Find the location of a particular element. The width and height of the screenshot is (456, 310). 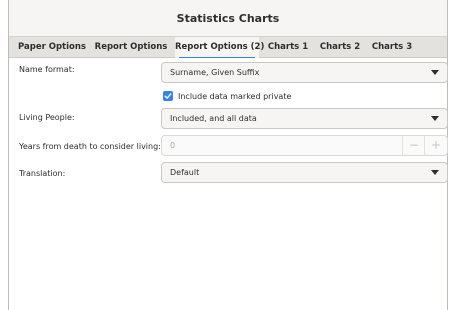

living-people-dropdown: Included, and all data is located at coordinates (304, 118).